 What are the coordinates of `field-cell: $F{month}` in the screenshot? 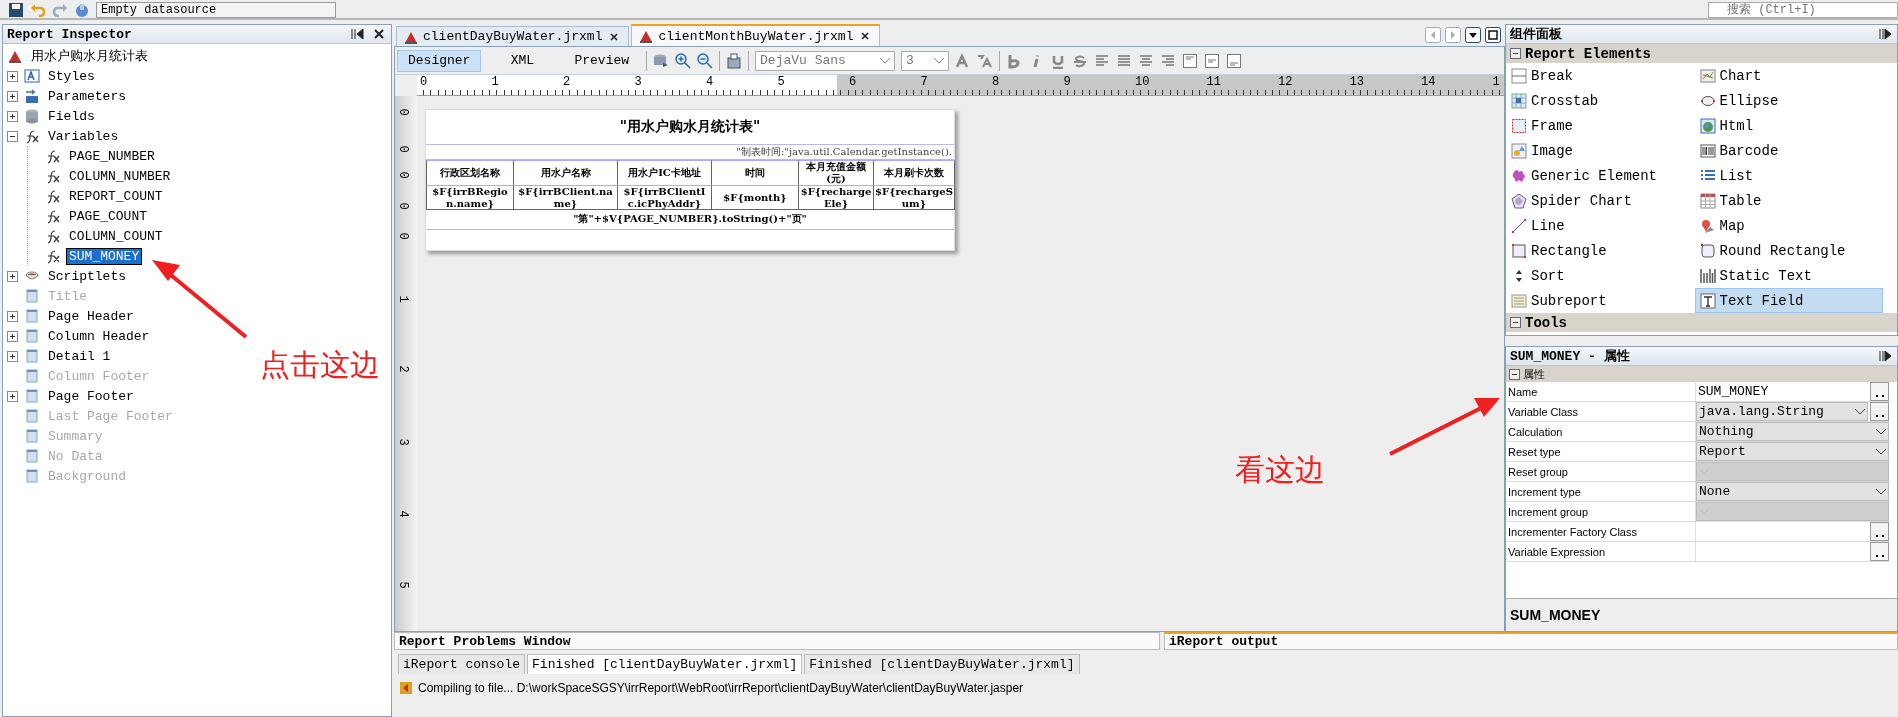 It's located at (755, 197).